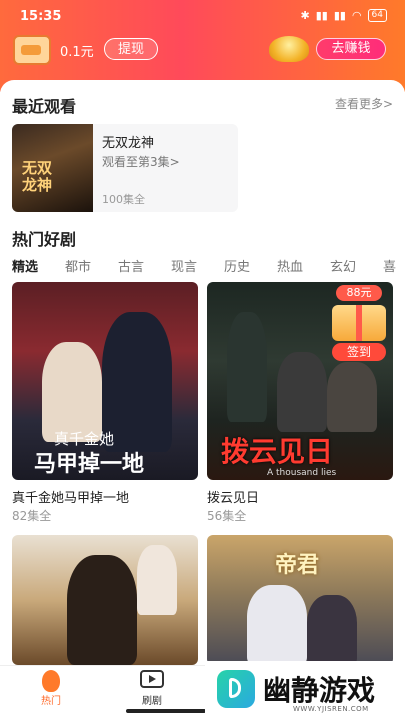 This screenshot has width=405, height=721. I want to click on brand-name: 幽静游戏, so click(319, 690).